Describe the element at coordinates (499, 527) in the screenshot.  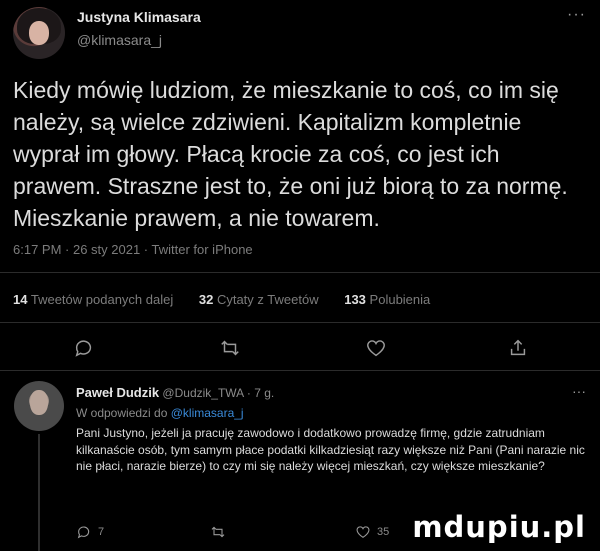
I see `watermark: mdupiu.pl` at that location.